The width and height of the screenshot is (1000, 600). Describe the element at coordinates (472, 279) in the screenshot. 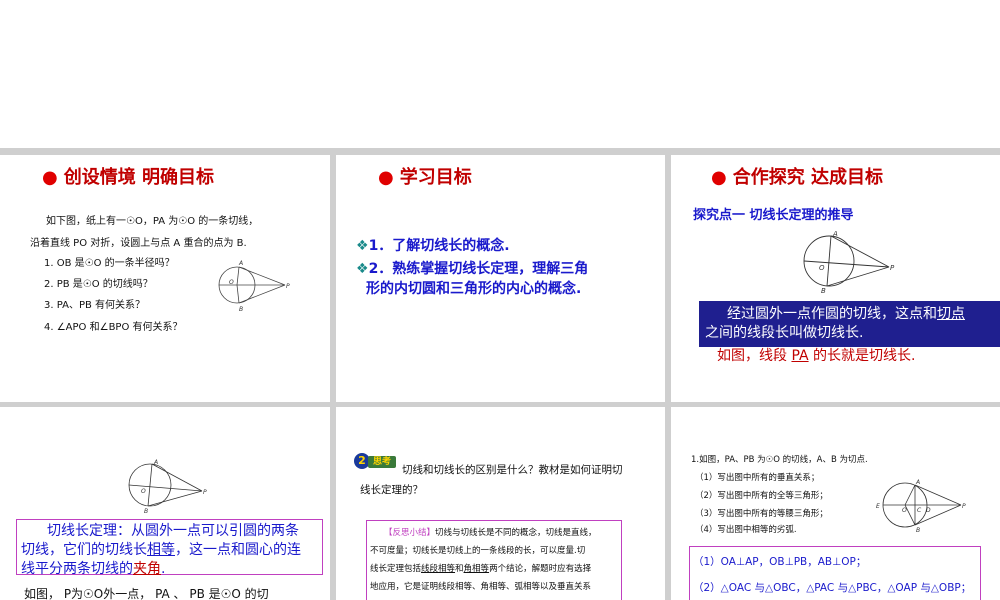

I see `goal-2: ❖2．熟练掌握切线长定理，理解三角 形的内切圆和三角形的内心的概念.` at that location.